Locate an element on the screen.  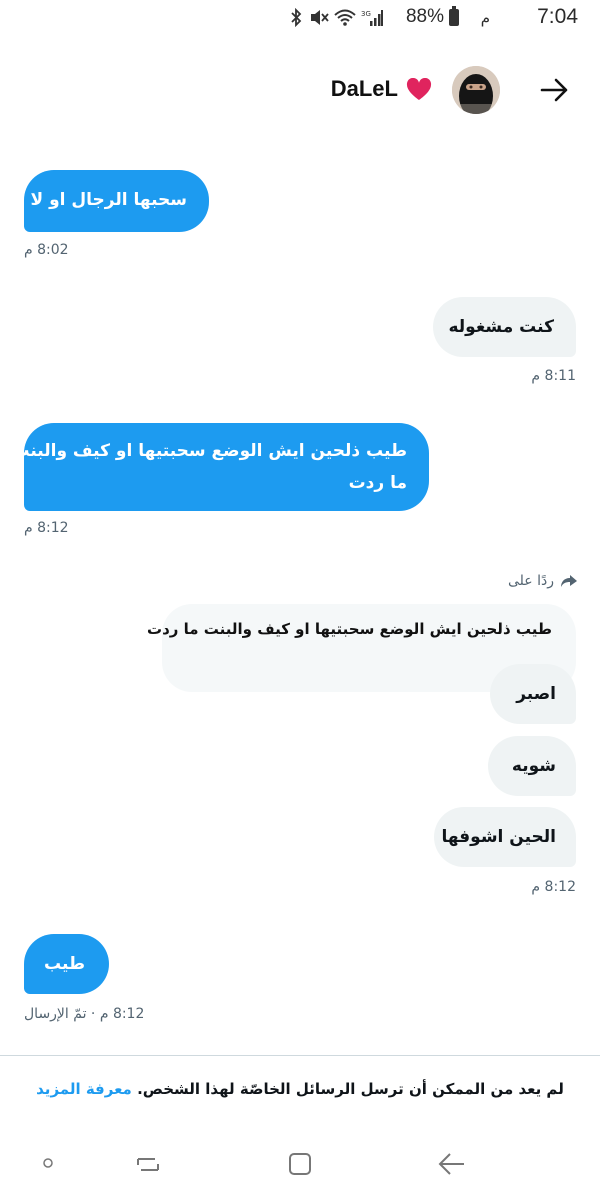
reply-label-text: ردًا على is located at coordinates (531, 581).